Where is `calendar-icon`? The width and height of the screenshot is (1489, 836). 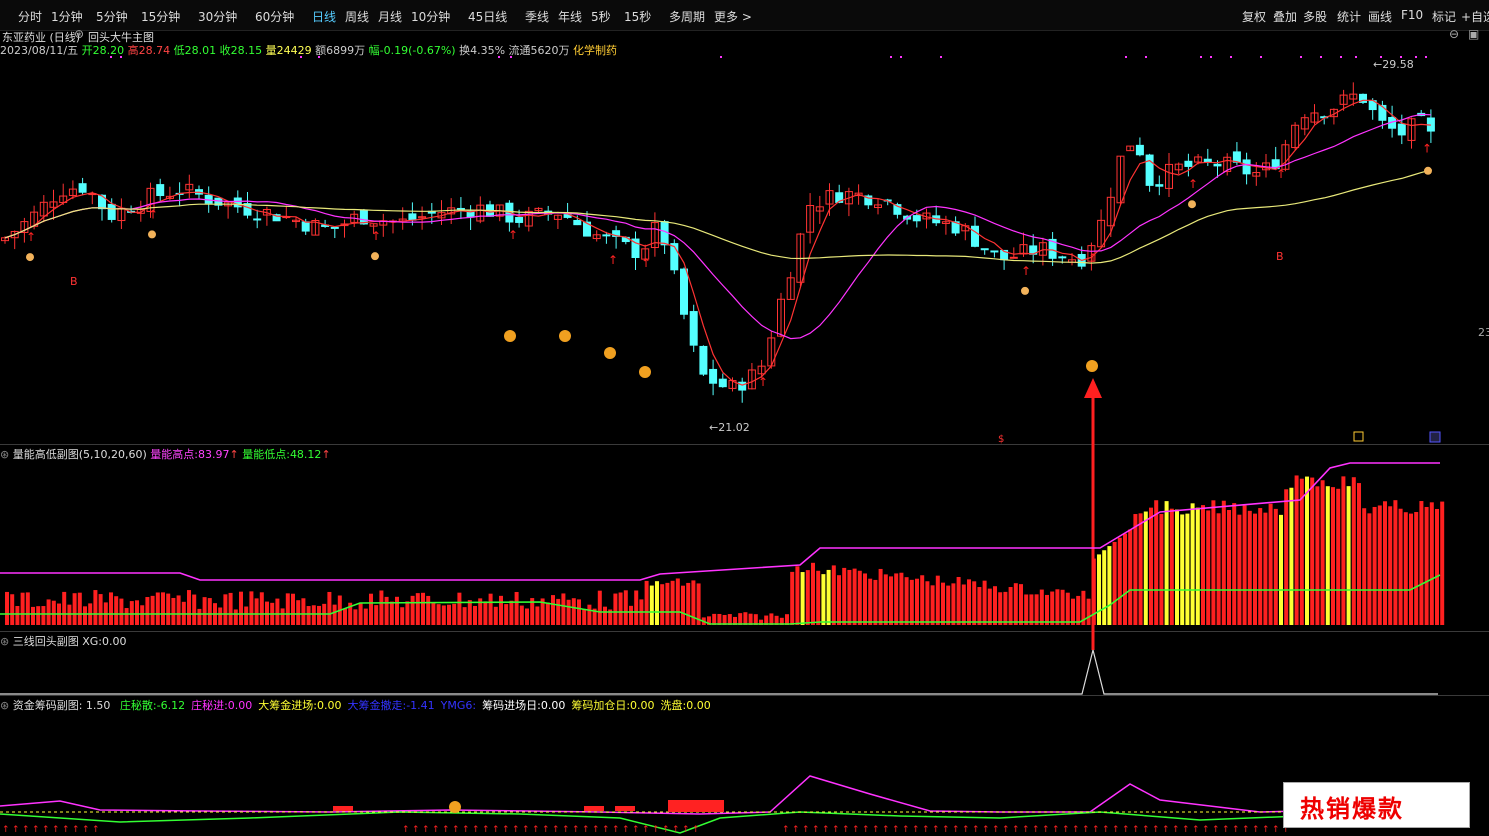 calendar-icon is located at coordinates (1358, 436).